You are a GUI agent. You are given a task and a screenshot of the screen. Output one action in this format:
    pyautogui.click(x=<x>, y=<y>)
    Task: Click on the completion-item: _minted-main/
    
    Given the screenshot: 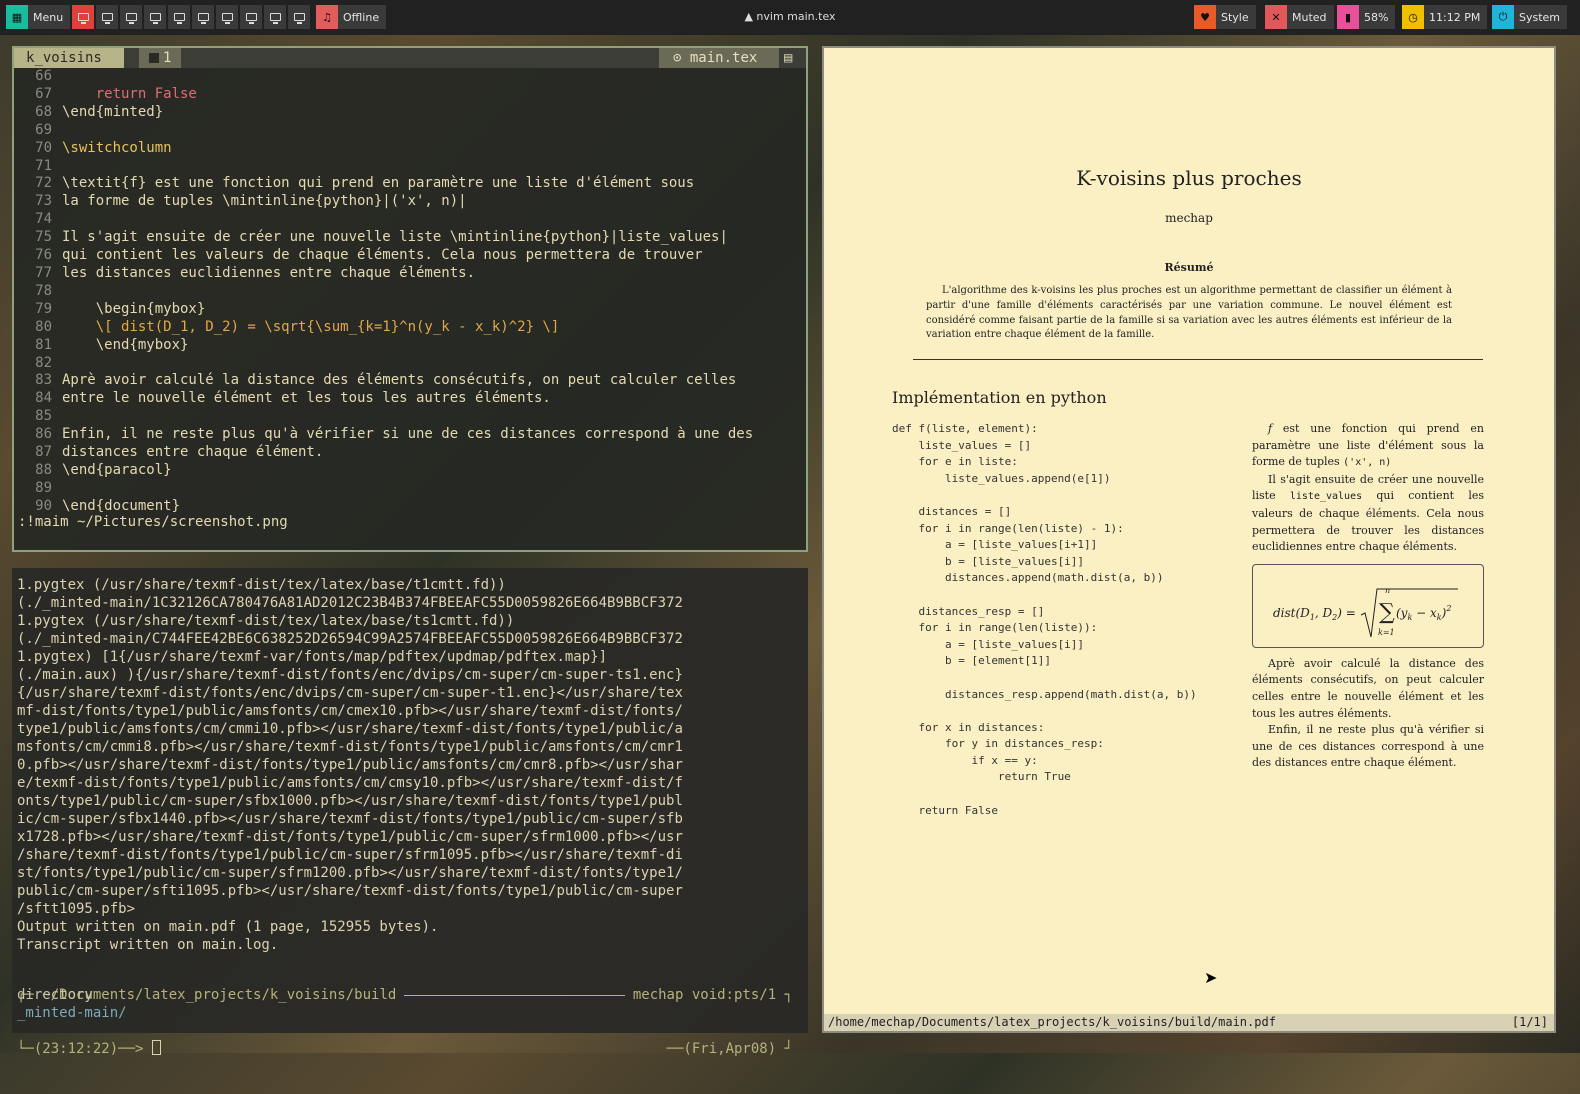 What is the action you would take?
    pyautogui.click(x=72, y=1013)
    